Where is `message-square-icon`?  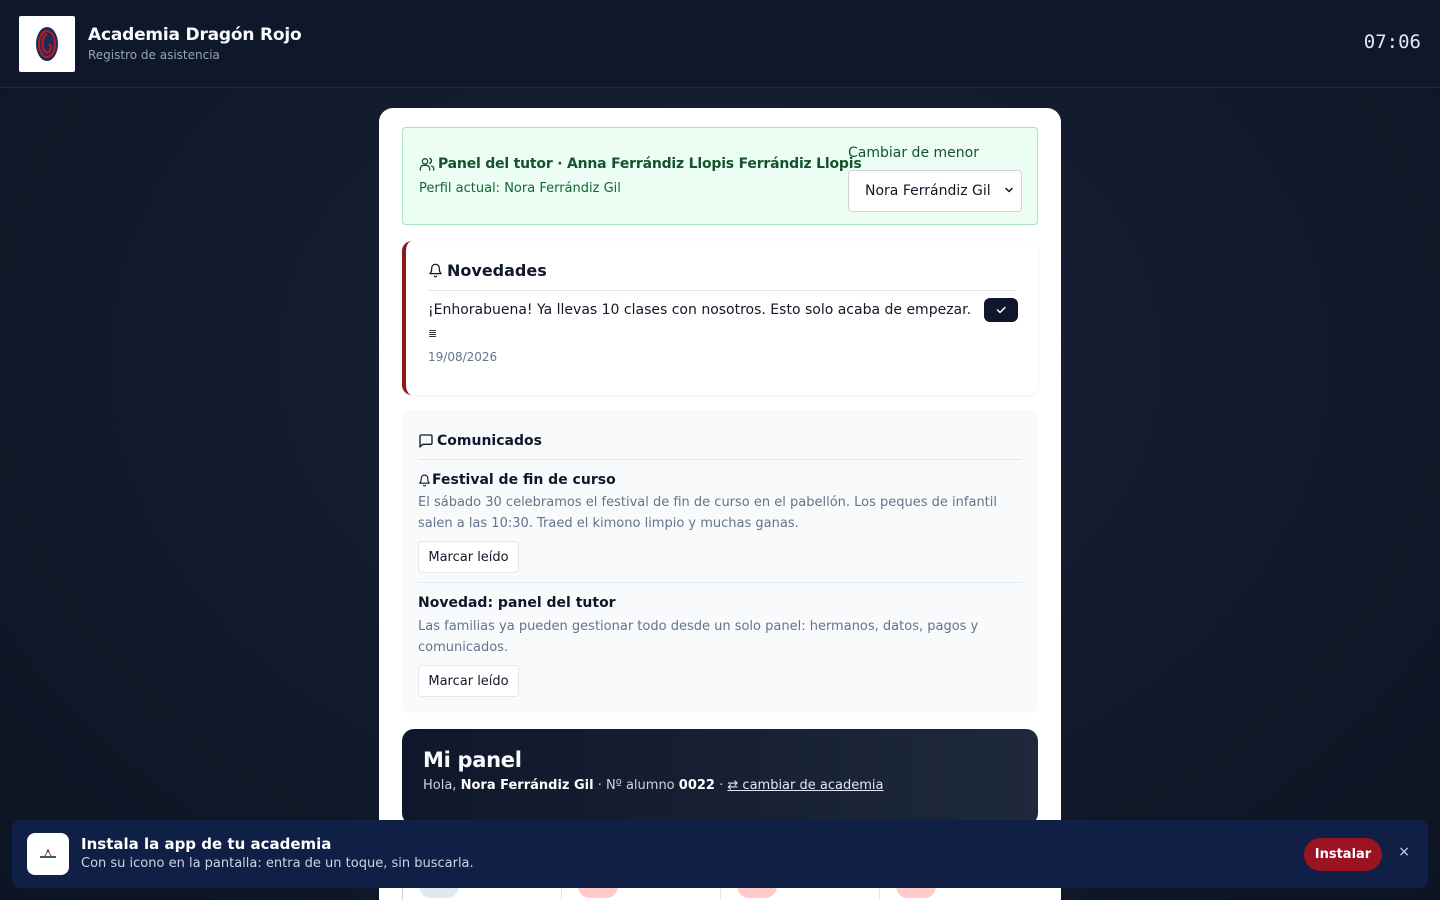 message-square-icon is located at coordinates (426, 441).